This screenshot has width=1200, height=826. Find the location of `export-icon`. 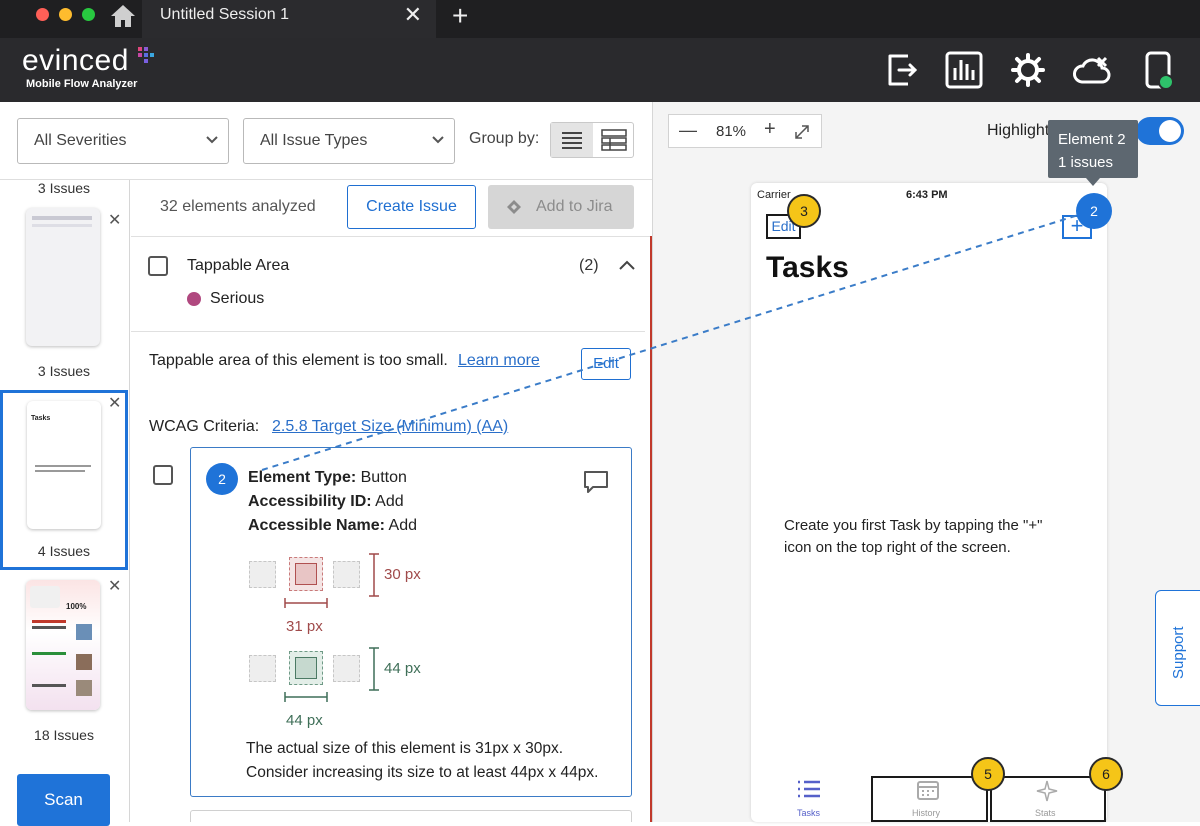

export-icon is located at coordinates (902, 70).